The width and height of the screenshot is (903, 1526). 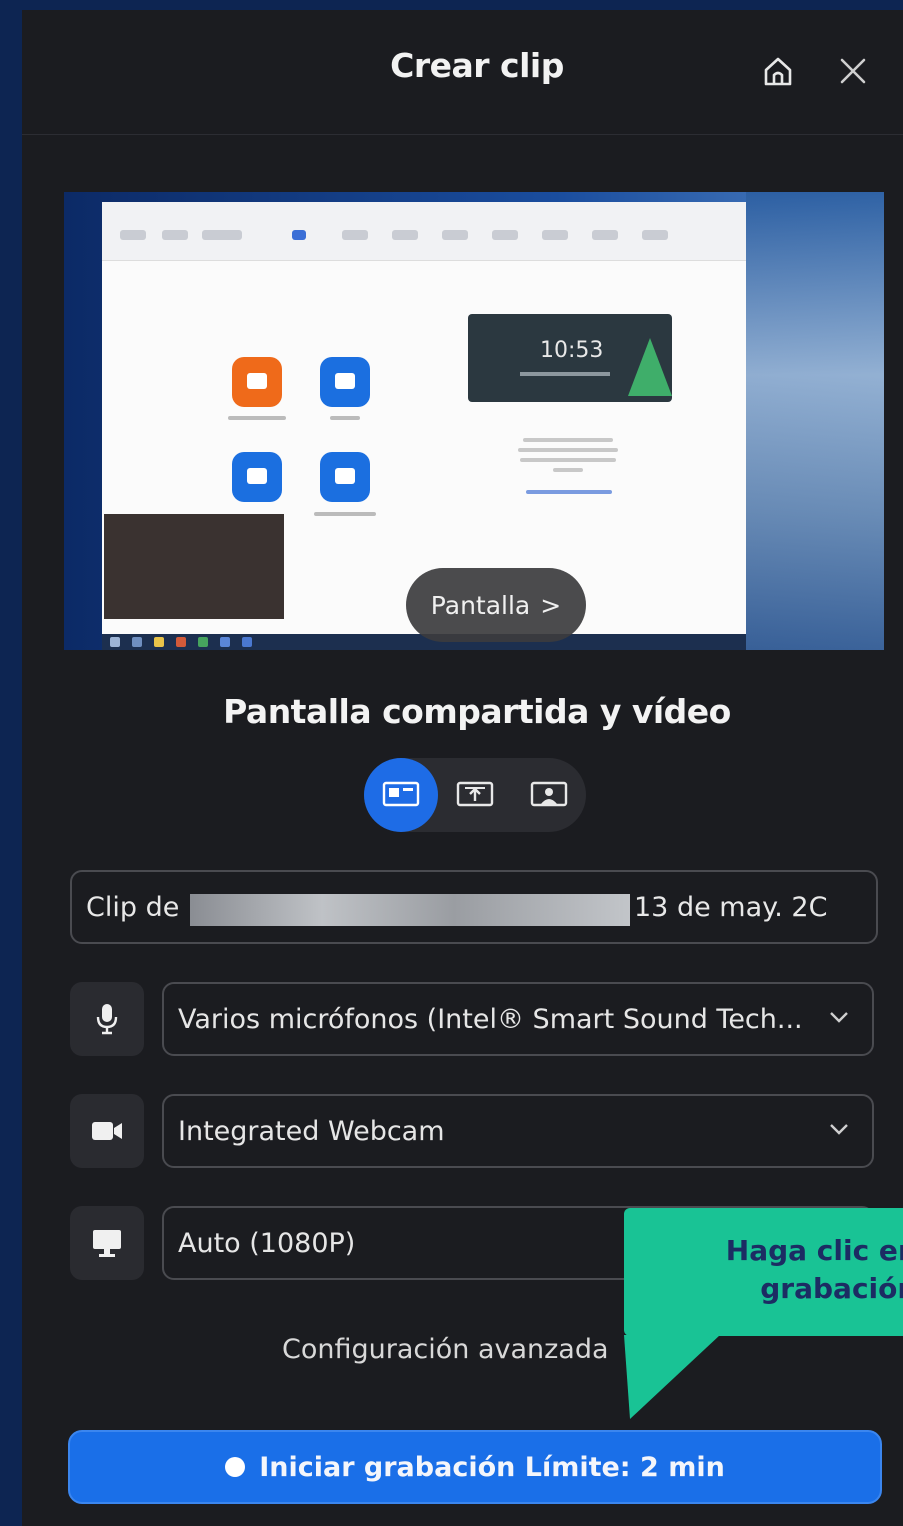 I want to click on camera-select: Integrated Webcam, so click(x=518, y=1131).